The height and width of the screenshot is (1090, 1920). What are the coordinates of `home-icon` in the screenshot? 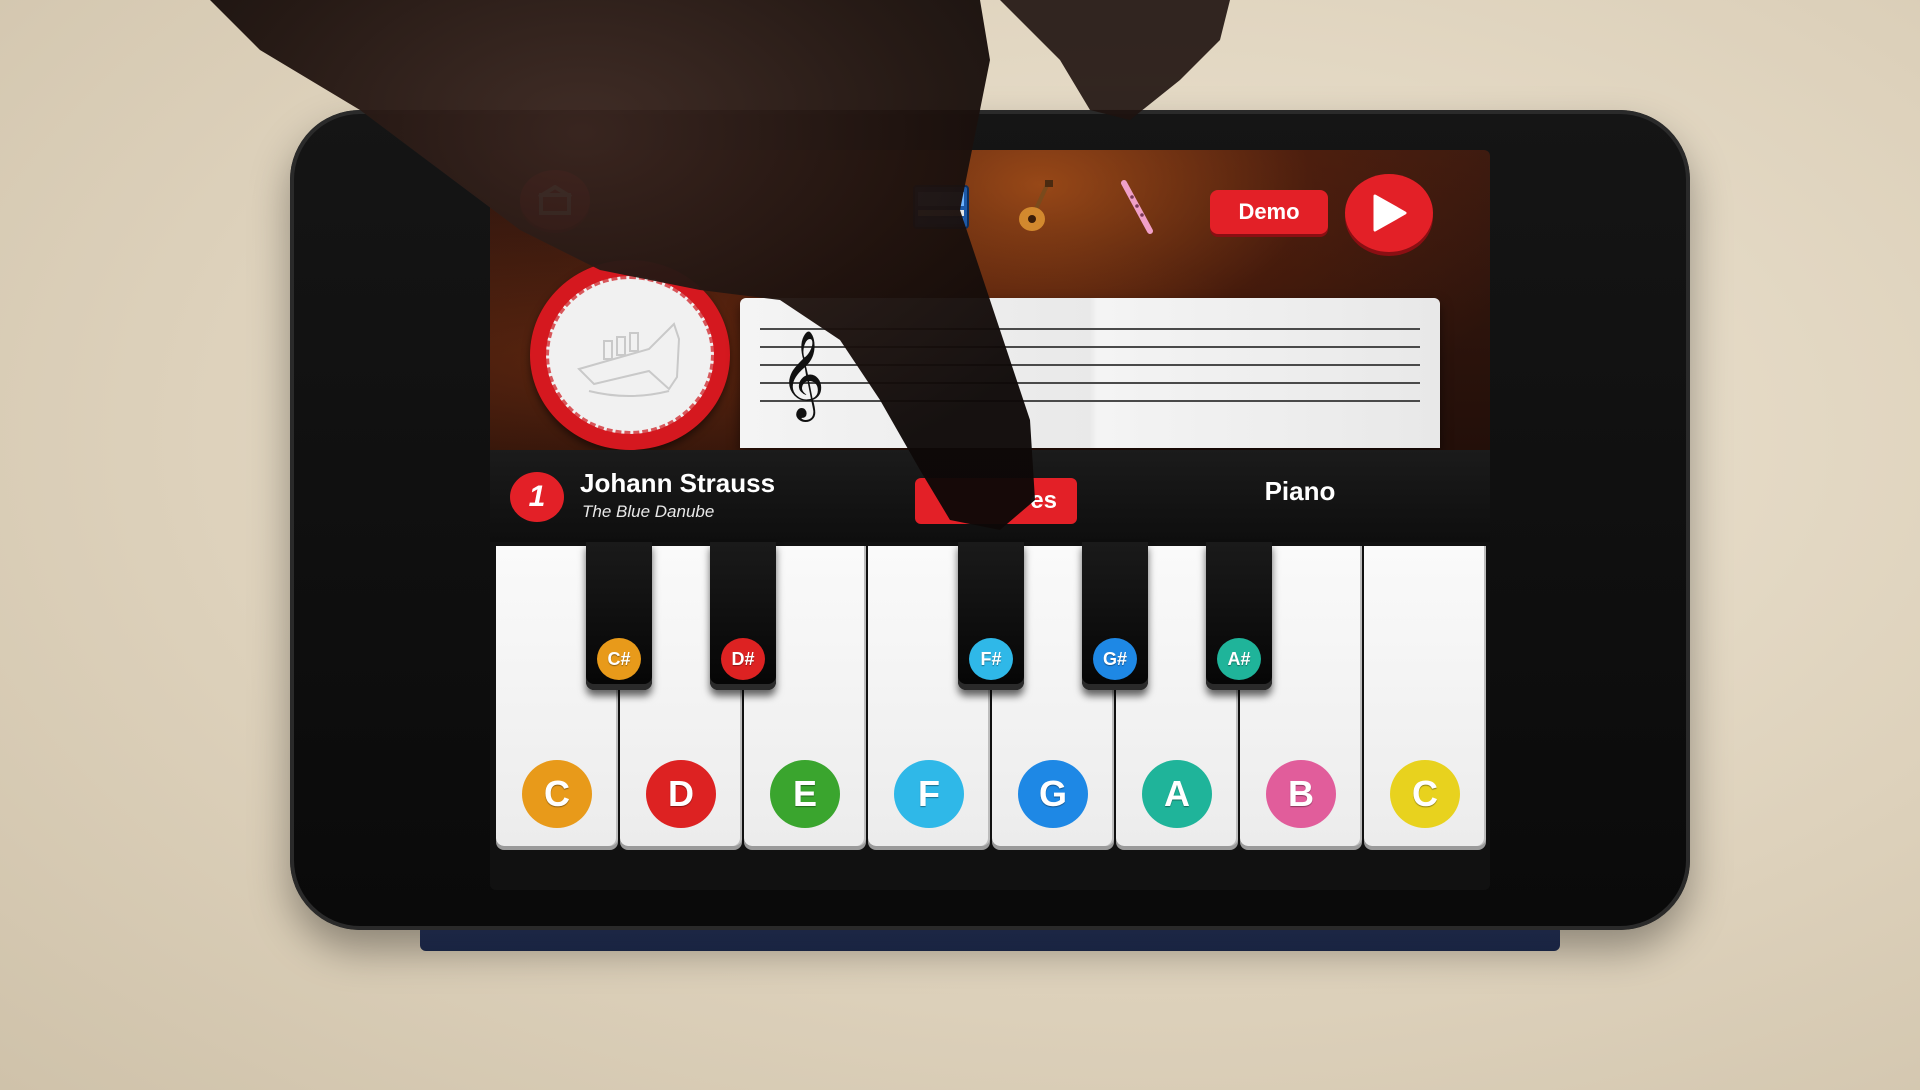 It's located at (555, 200).